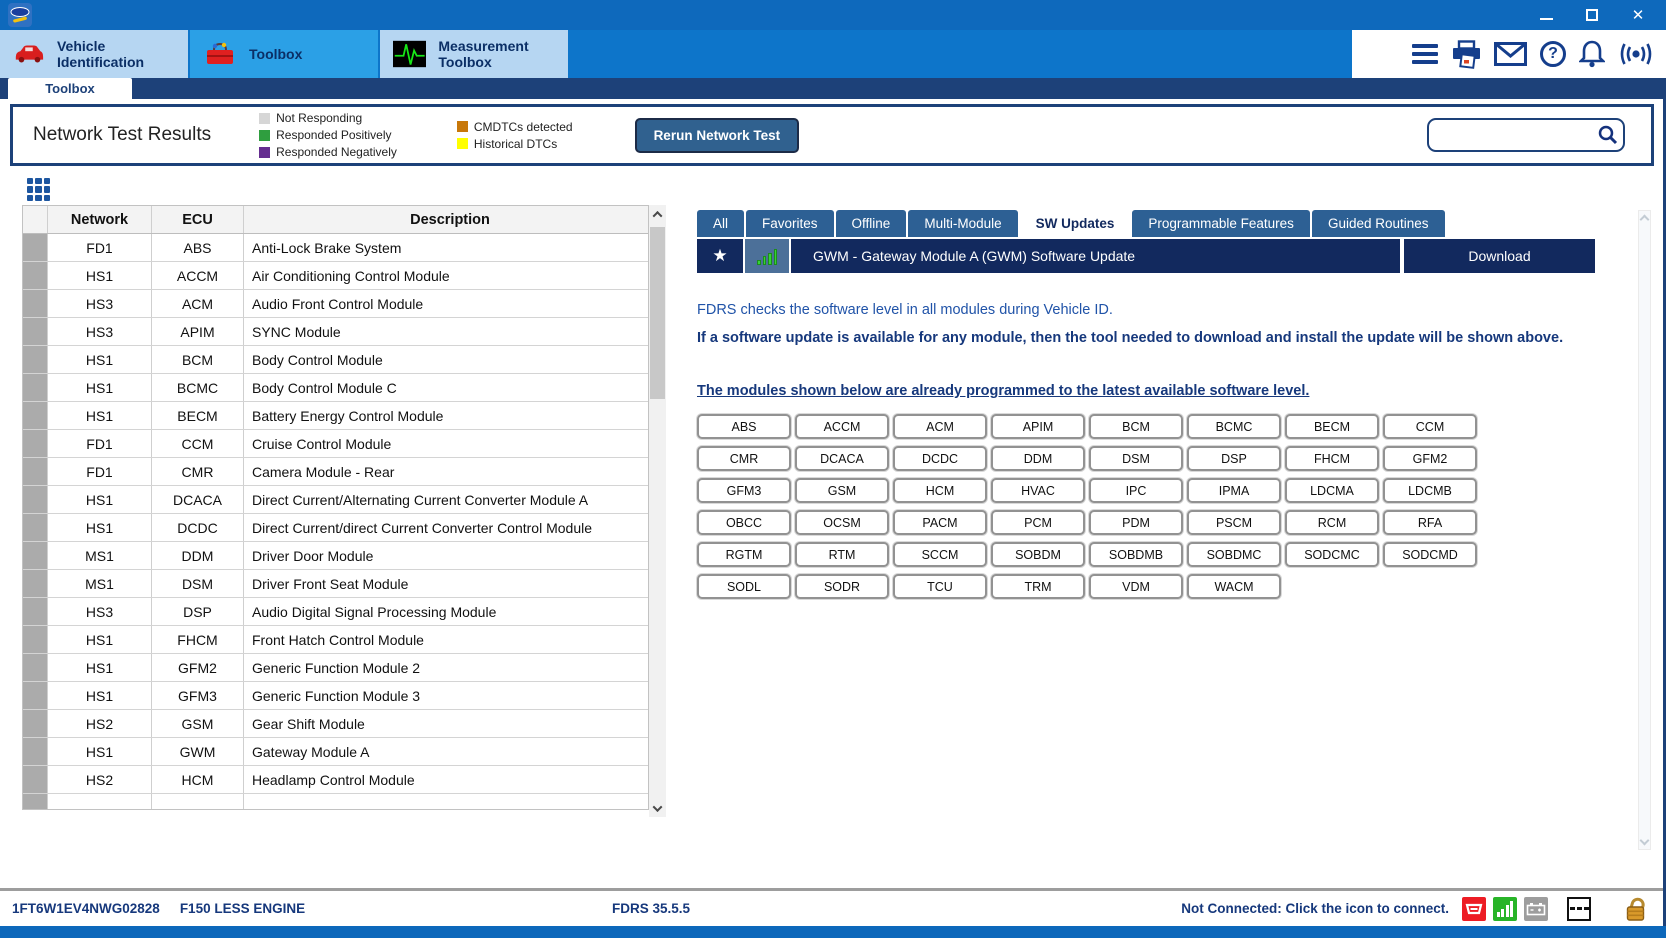  What do you see at coordinates (1136, 522) in the screenshot?
I see `module-button-pdm: PDM` at bounding box center [1136, 522].